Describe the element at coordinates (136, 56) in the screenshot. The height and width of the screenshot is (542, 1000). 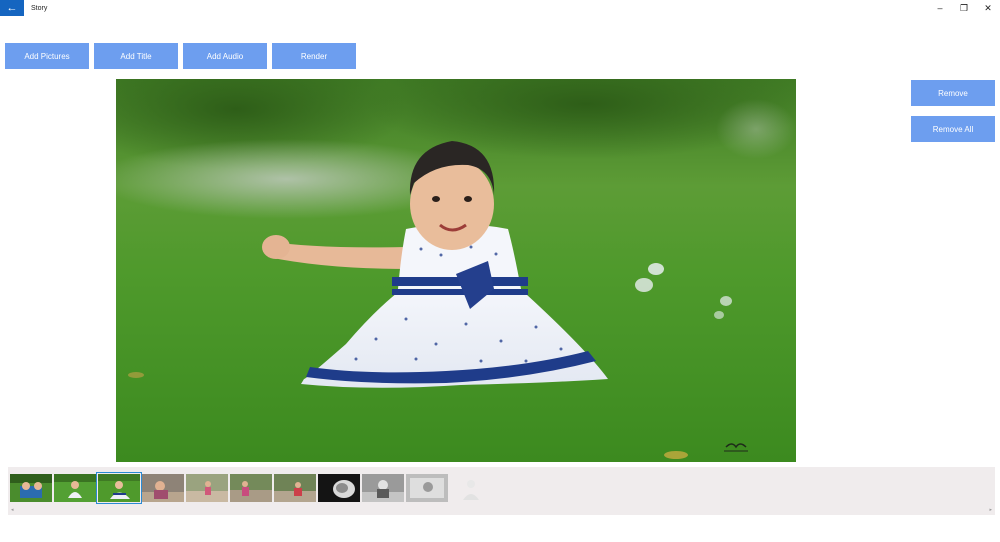
I see `add-title-button: Add Title` at that location.